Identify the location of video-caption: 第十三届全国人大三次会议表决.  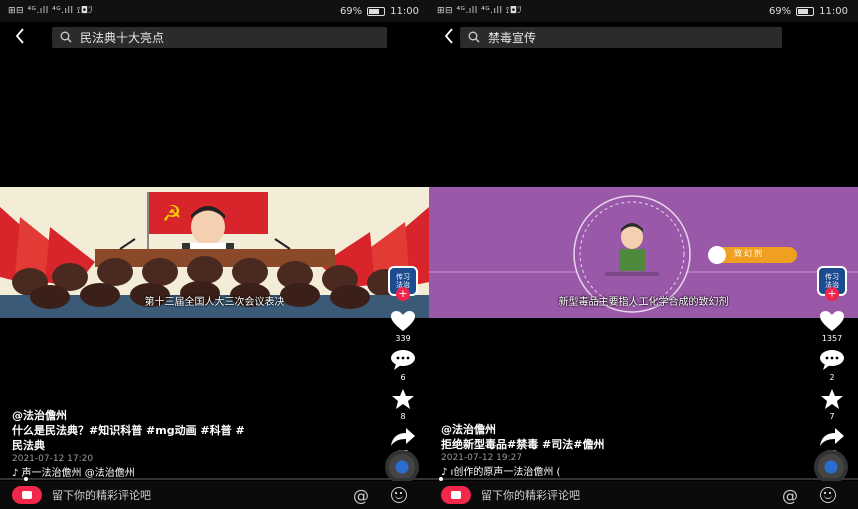
(214, 302).